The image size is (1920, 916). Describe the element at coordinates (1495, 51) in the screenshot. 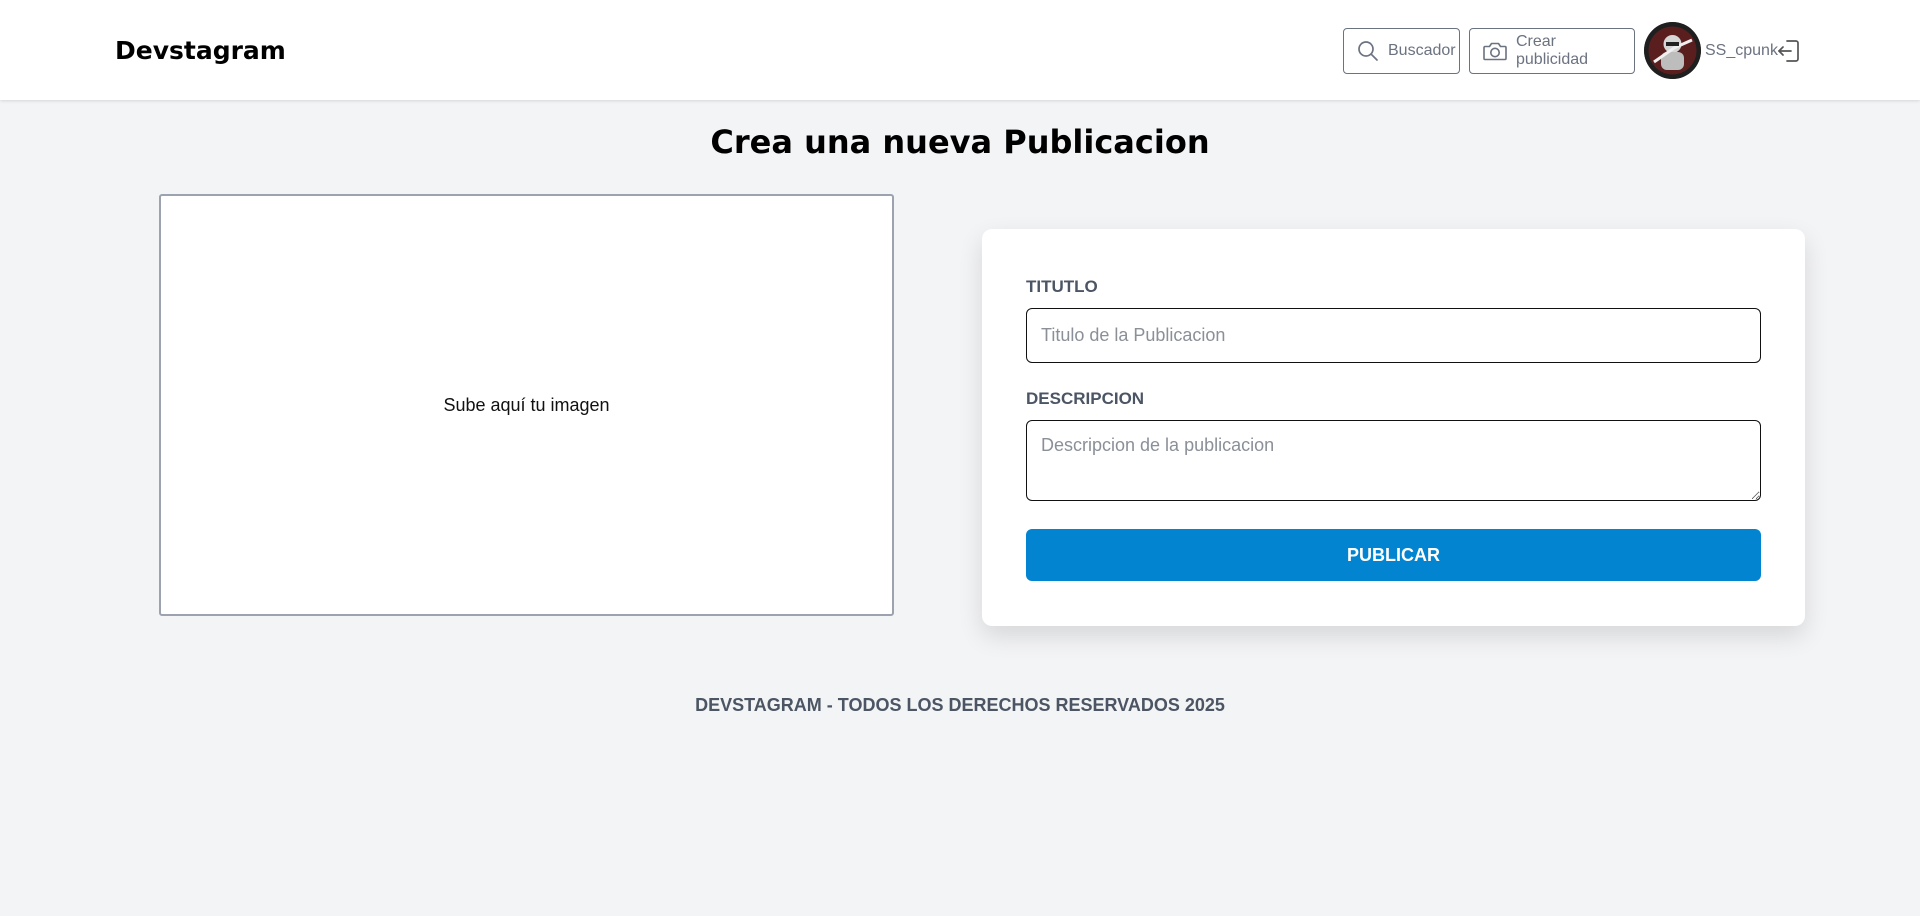

I see `camera-icon` at that location.